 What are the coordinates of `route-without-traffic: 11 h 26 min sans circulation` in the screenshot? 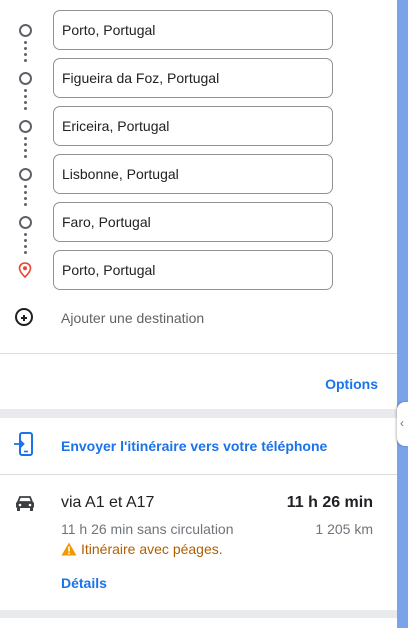 It's located at (147, 529).